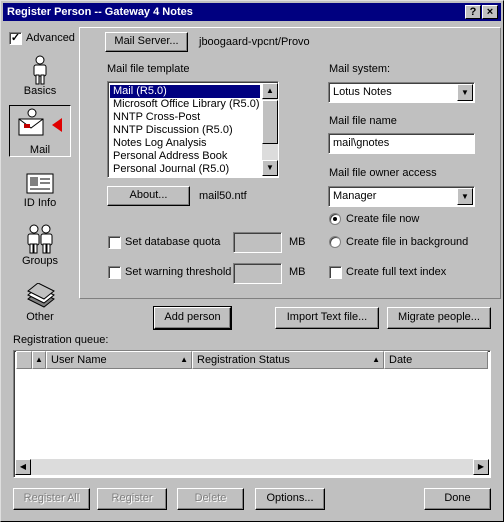 The width and height of the screenshot is (504, 522). What do you see at coordinates (407, 242) in the screenshot?
I see `create-file-background-label: Create file in background` at bounding box center [407, 242].